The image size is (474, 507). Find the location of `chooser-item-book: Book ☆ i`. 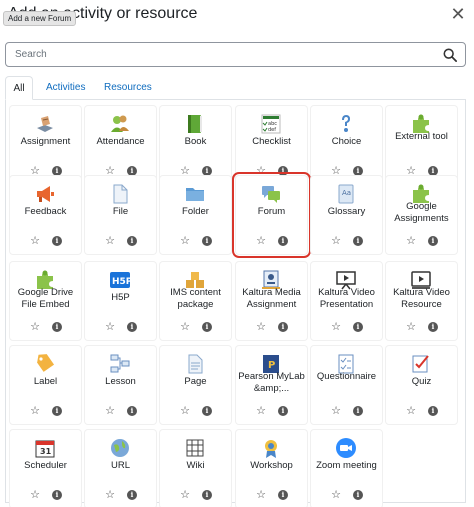

chooser-item-book: Book ☆ i is located at coordinates (195, 145).